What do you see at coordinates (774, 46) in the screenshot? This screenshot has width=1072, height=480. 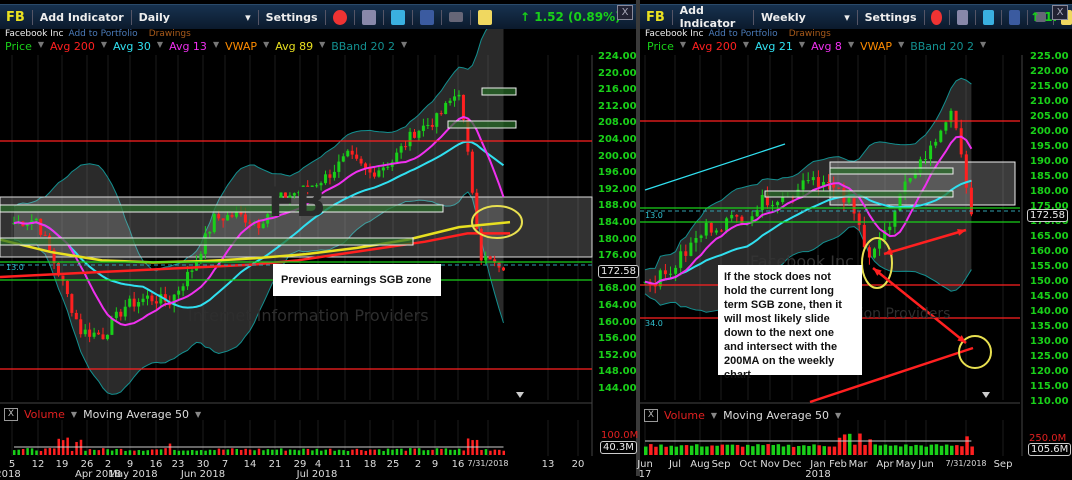 I see `indicator-avg-21: Avg 21` at bounding box center [774, 46].